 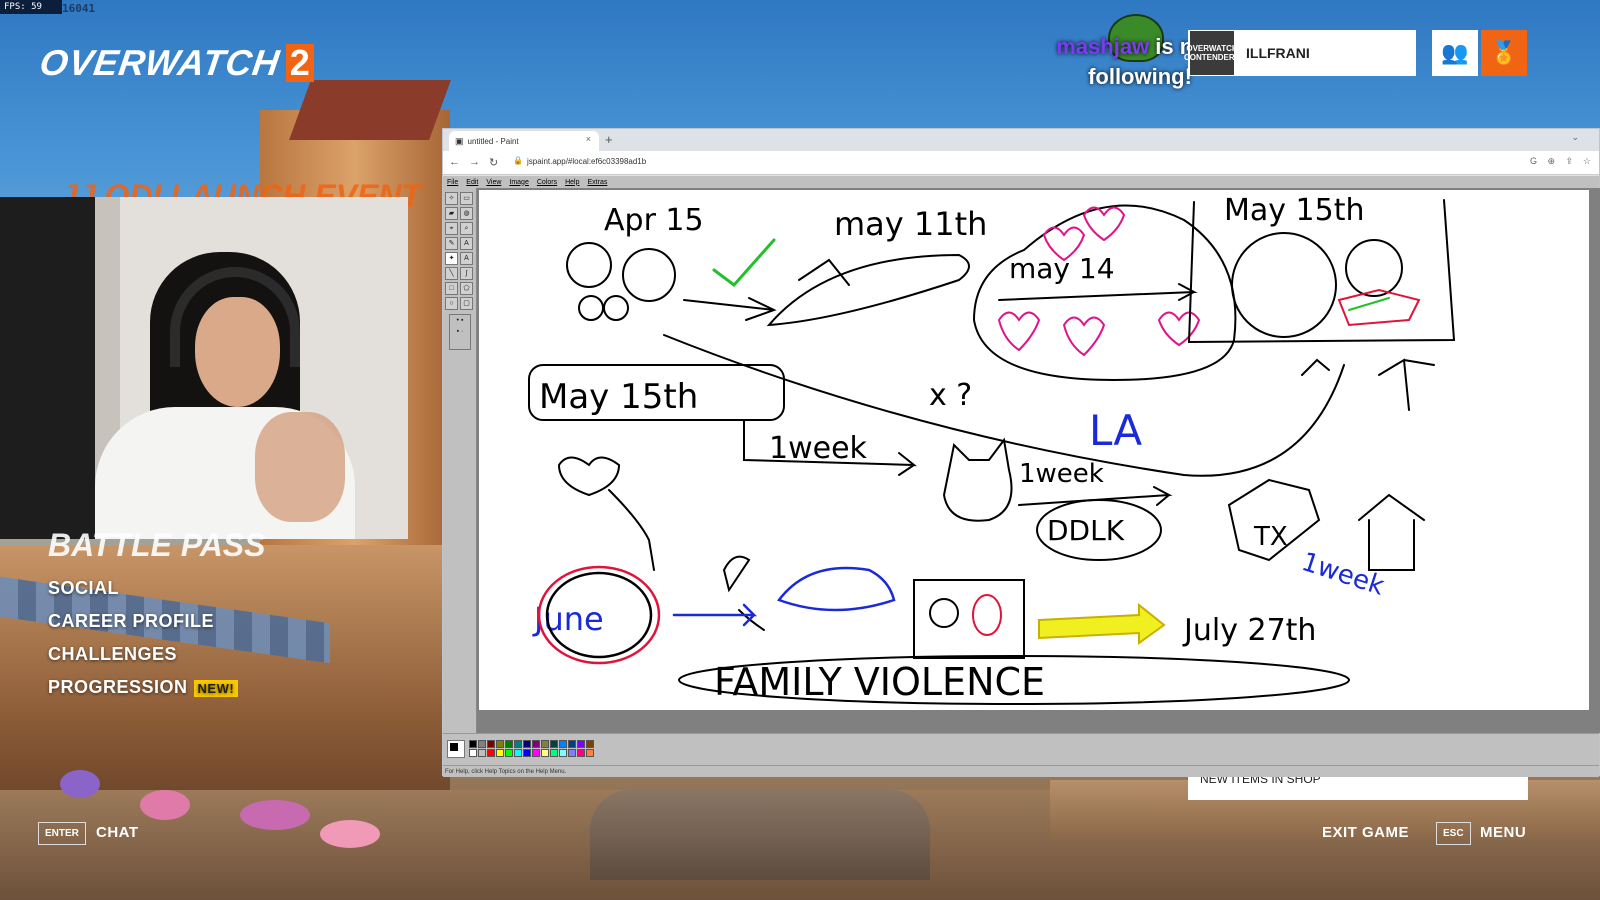 What do you see at coordinates (474, 162) in the screenshot?
I see `forward-icon: →` at bounding box center [474, 162].